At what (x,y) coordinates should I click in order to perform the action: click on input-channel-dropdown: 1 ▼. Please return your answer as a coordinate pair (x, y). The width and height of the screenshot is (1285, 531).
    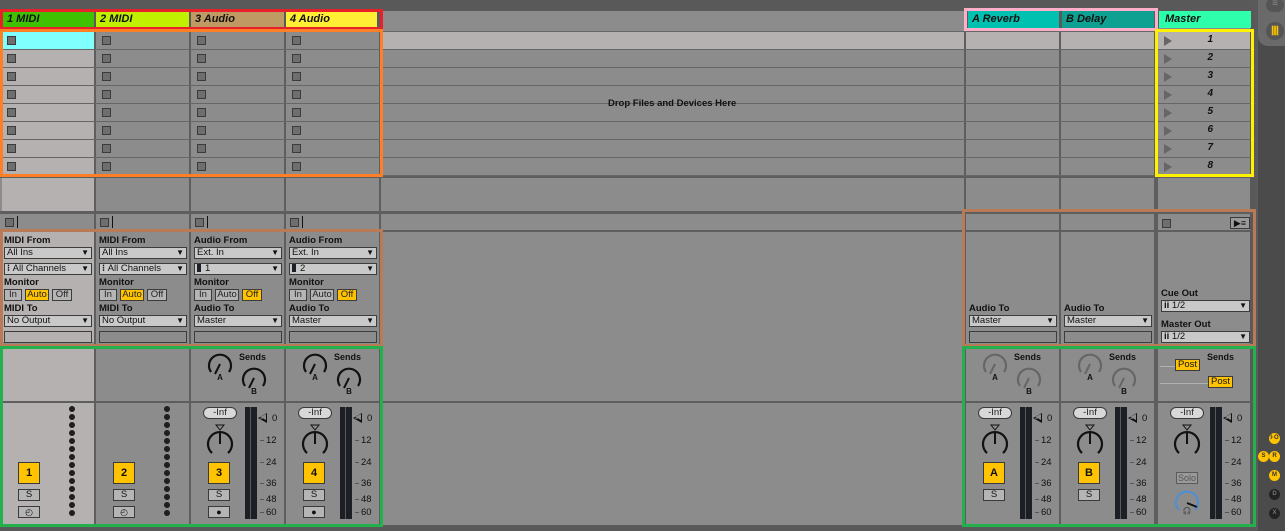
    Looking at the image, I should click on (238, 269).